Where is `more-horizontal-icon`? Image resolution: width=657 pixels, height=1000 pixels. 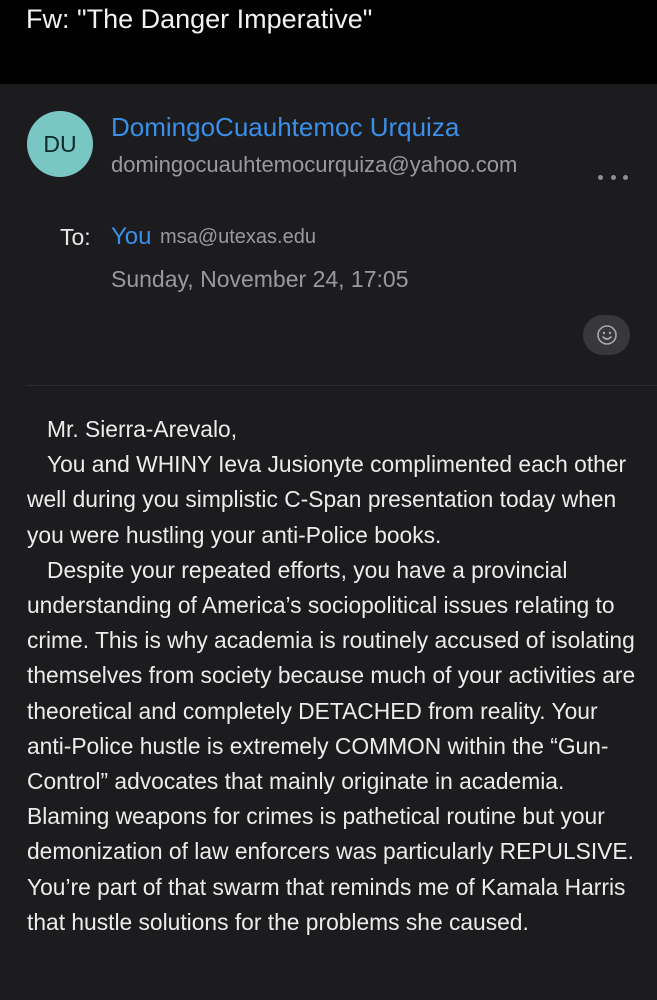
more-horizontal-icon is located at coordinates (613, 177).